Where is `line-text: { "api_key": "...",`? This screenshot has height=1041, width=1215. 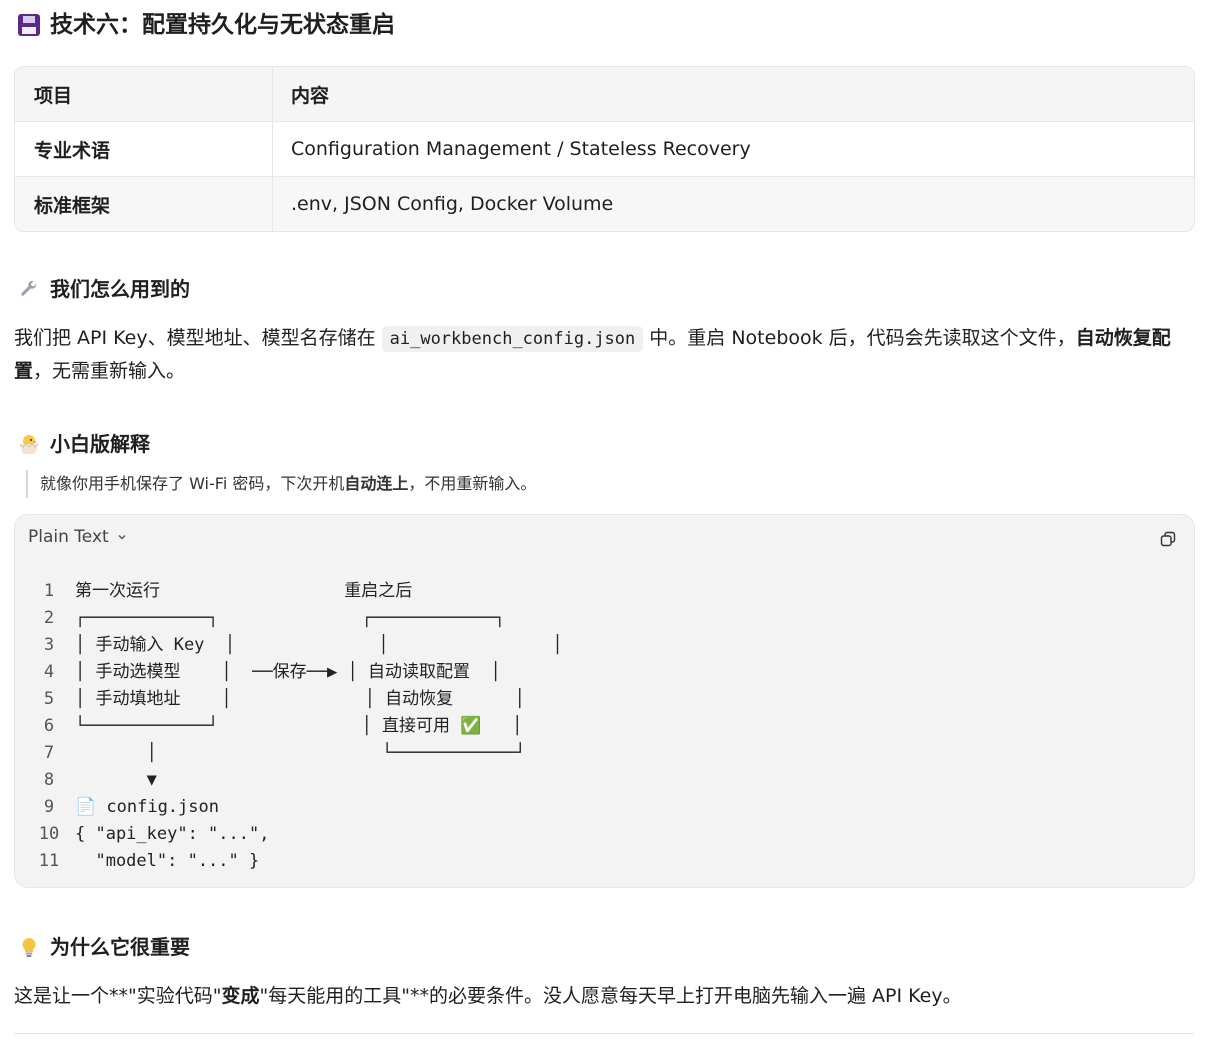
line-text: { "api_key": "...", is located at coordinates (172, 834).